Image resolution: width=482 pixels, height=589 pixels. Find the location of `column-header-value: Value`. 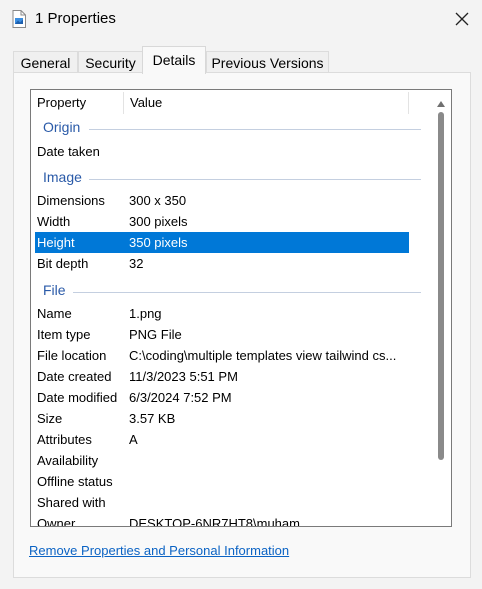

column-header-value: Value is located at coordinates (266, 102).